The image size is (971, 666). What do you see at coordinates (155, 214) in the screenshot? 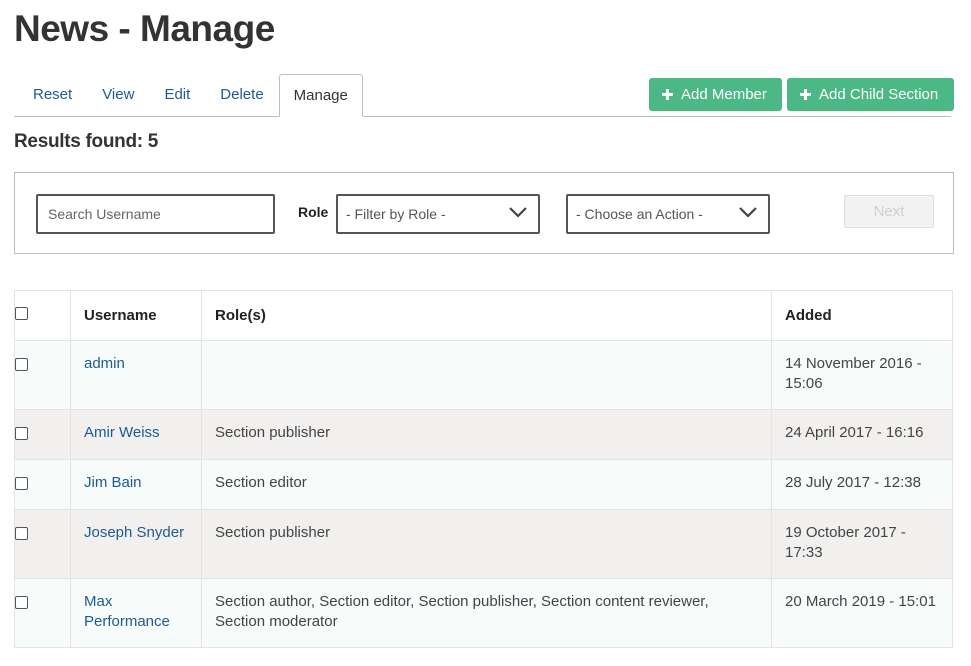
I see `search-username-input` at bounding box center [155, 214].